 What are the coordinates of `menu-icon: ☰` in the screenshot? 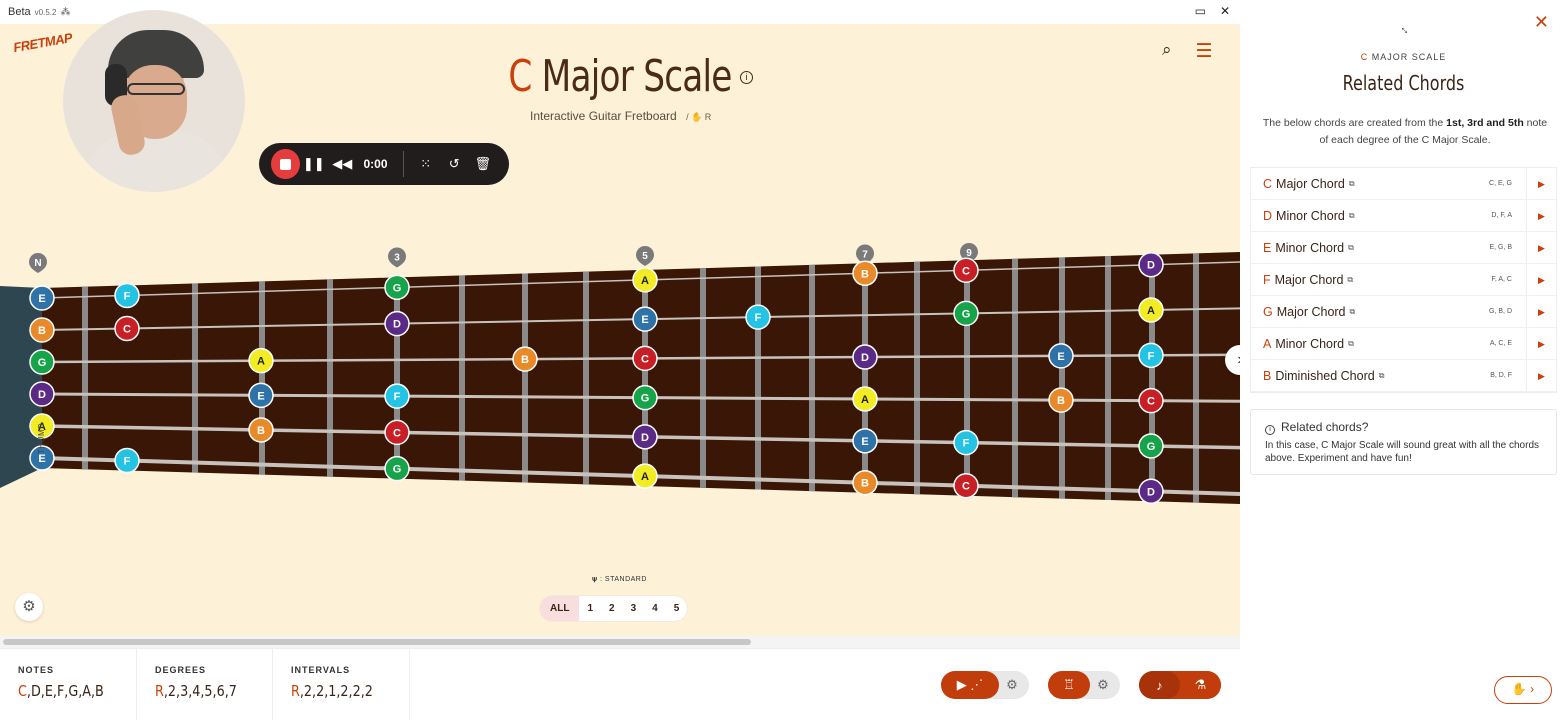 It's located at (1204, 51).